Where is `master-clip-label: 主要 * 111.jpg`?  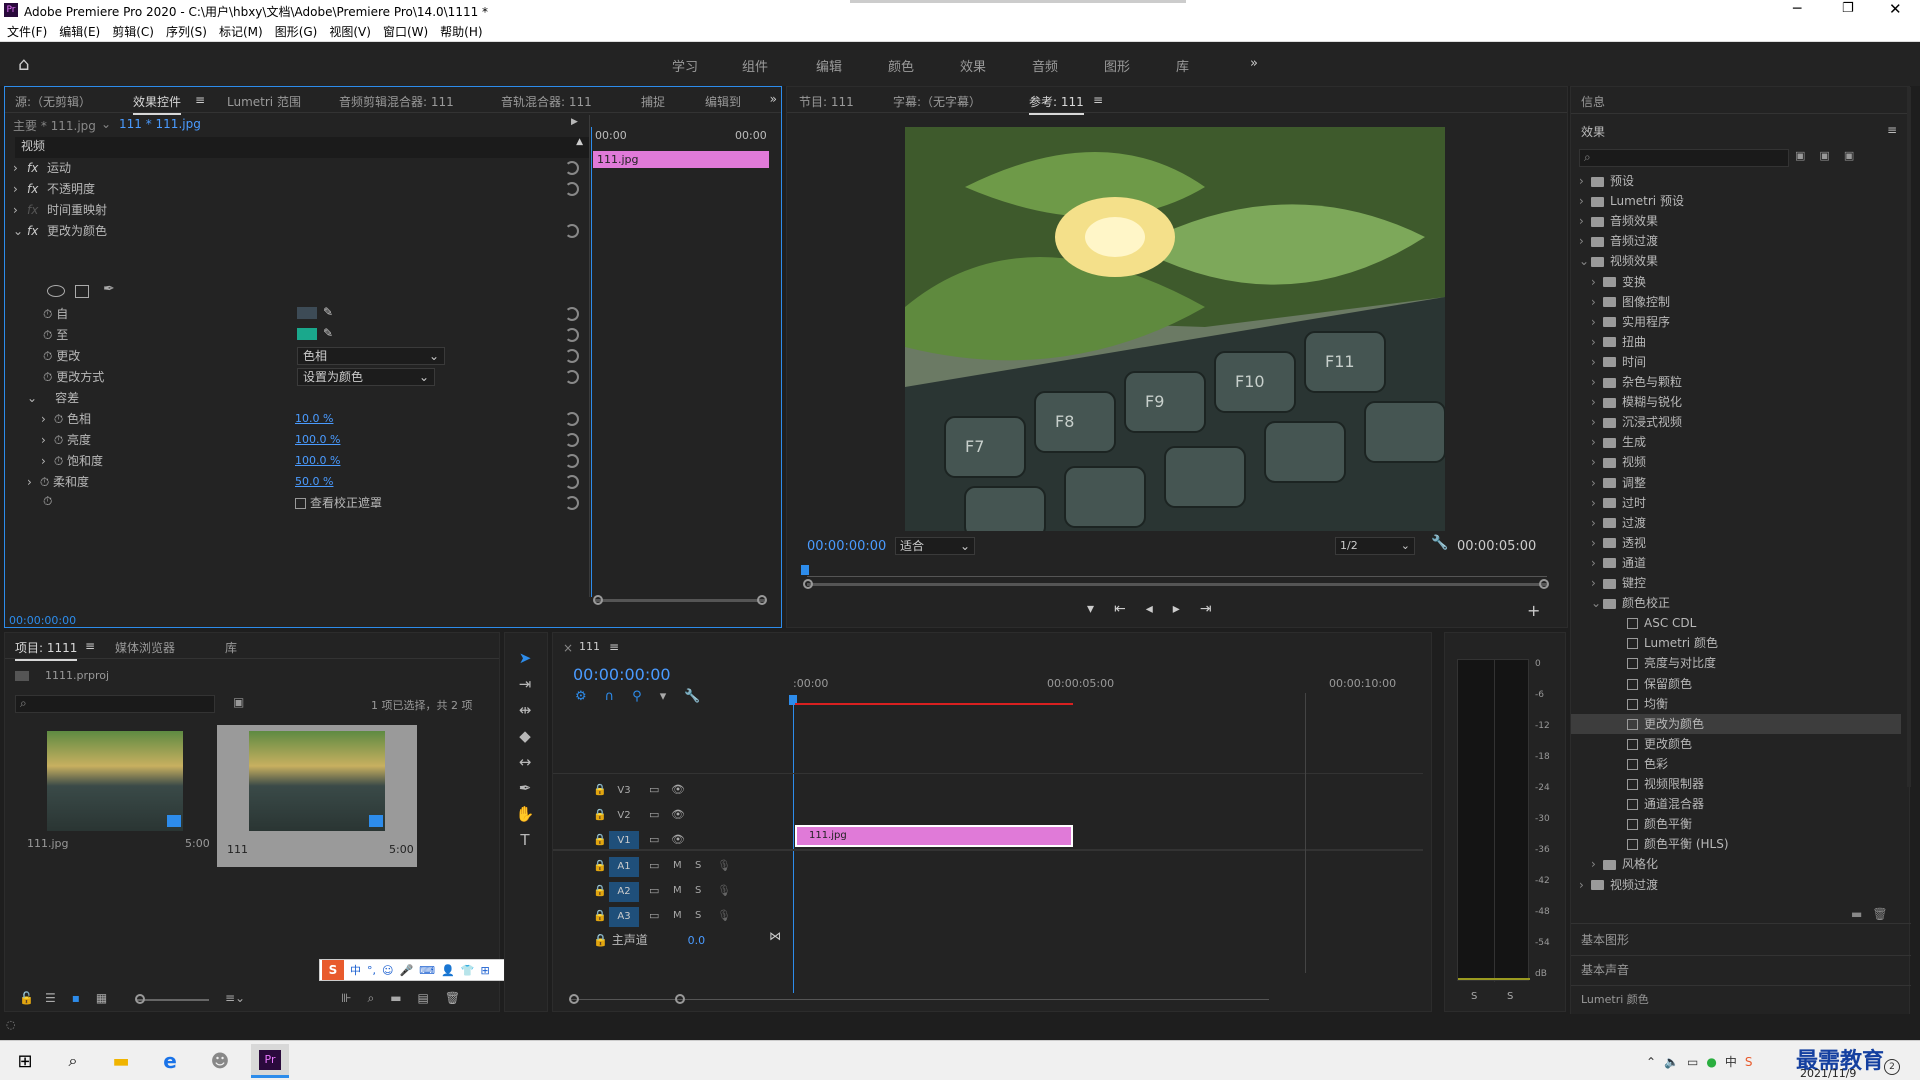 master-clip-label: 主要 * 111.jpg is located at coordinates (54, 127).